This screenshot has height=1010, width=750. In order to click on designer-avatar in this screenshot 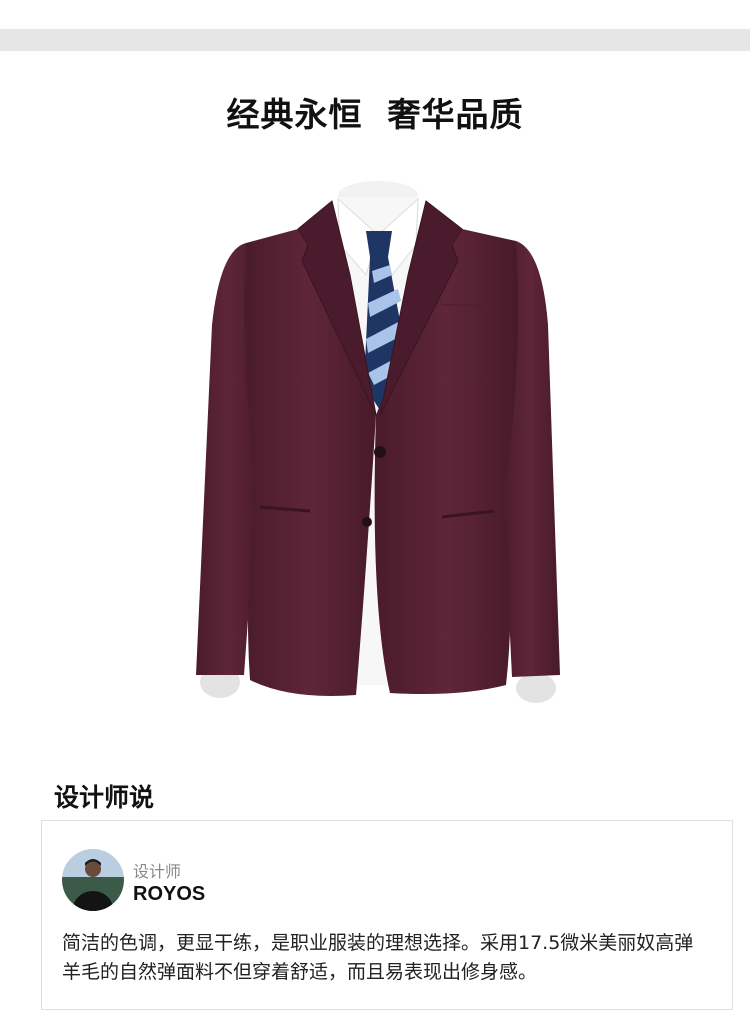, I will do `click(93, 880)`.